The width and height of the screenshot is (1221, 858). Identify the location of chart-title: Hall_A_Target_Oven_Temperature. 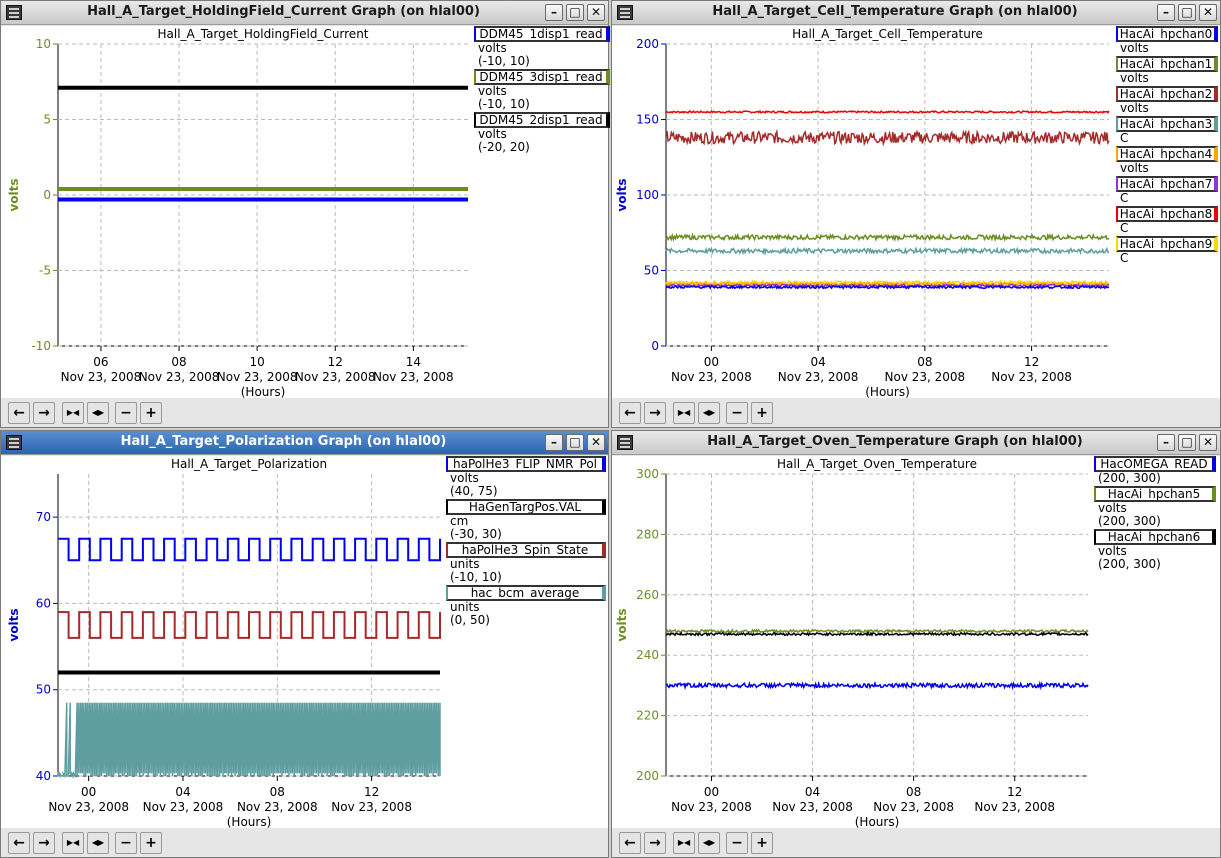
(877, 464).